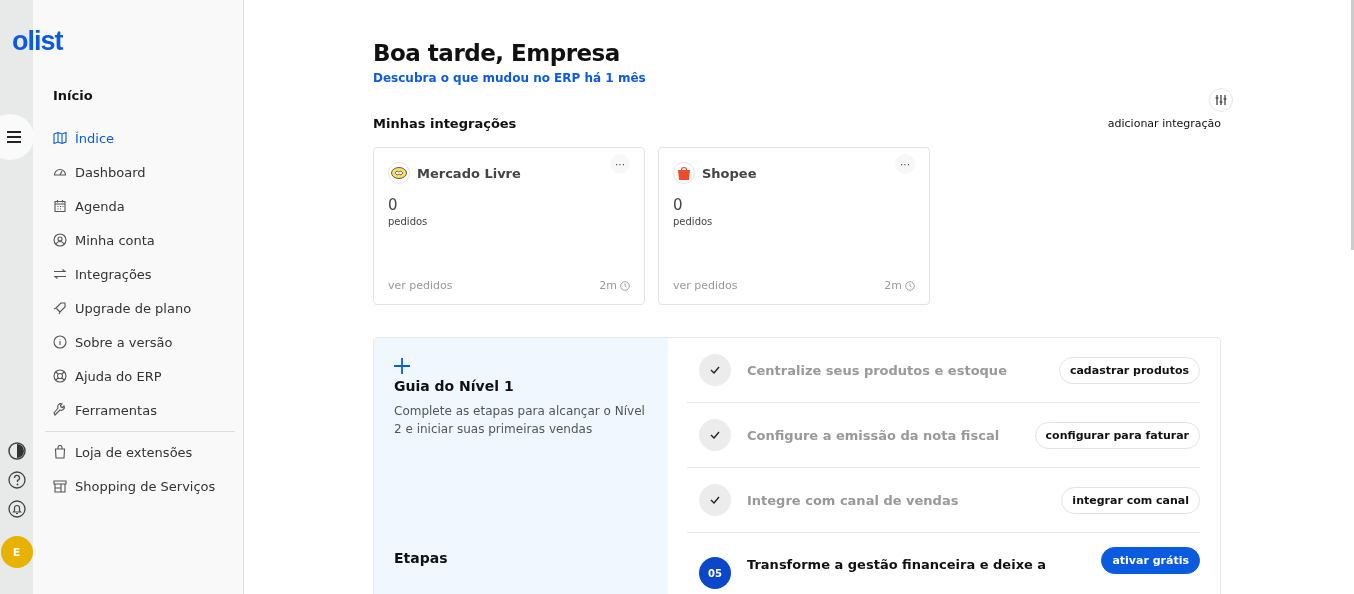 The width and height of the screenshot is (1354, 594). I want to click on sidebar-item: Sobre a versão, so click(142, 342).